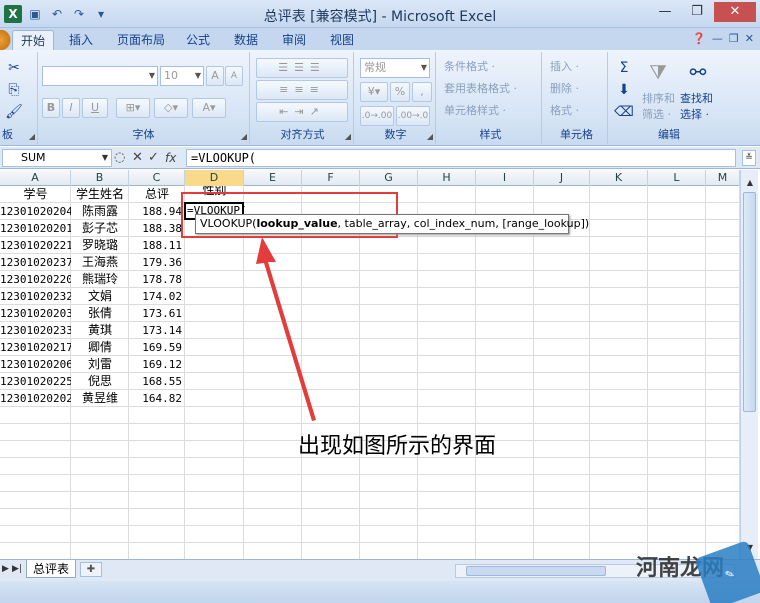 The height and width of the screenshot is (603, 760). I want to click on find-select-label-2: 选择 ·, so click(694, 114).